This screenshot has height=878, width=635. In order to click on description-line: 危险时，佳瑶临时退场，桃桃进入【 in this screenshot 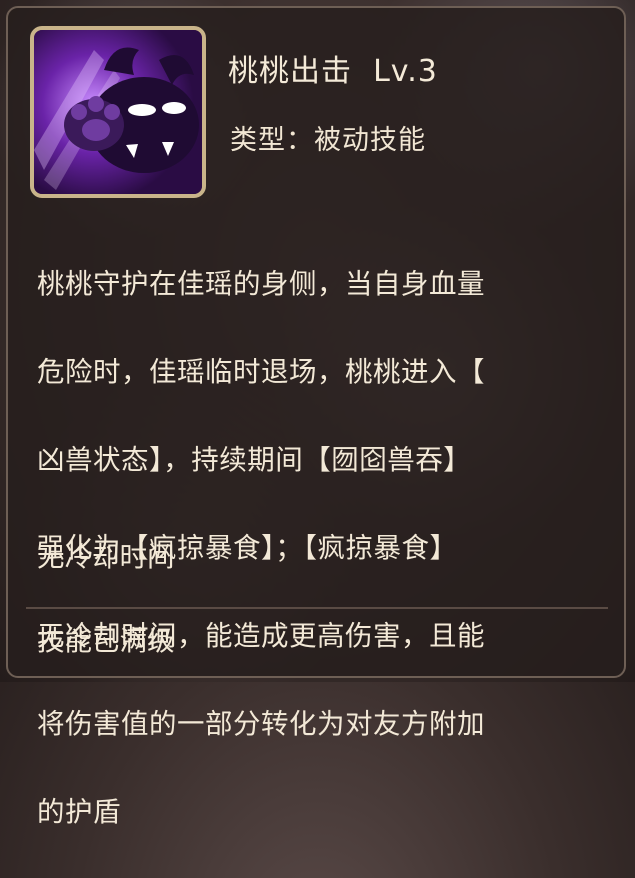, I will do `click(261, 372)`.